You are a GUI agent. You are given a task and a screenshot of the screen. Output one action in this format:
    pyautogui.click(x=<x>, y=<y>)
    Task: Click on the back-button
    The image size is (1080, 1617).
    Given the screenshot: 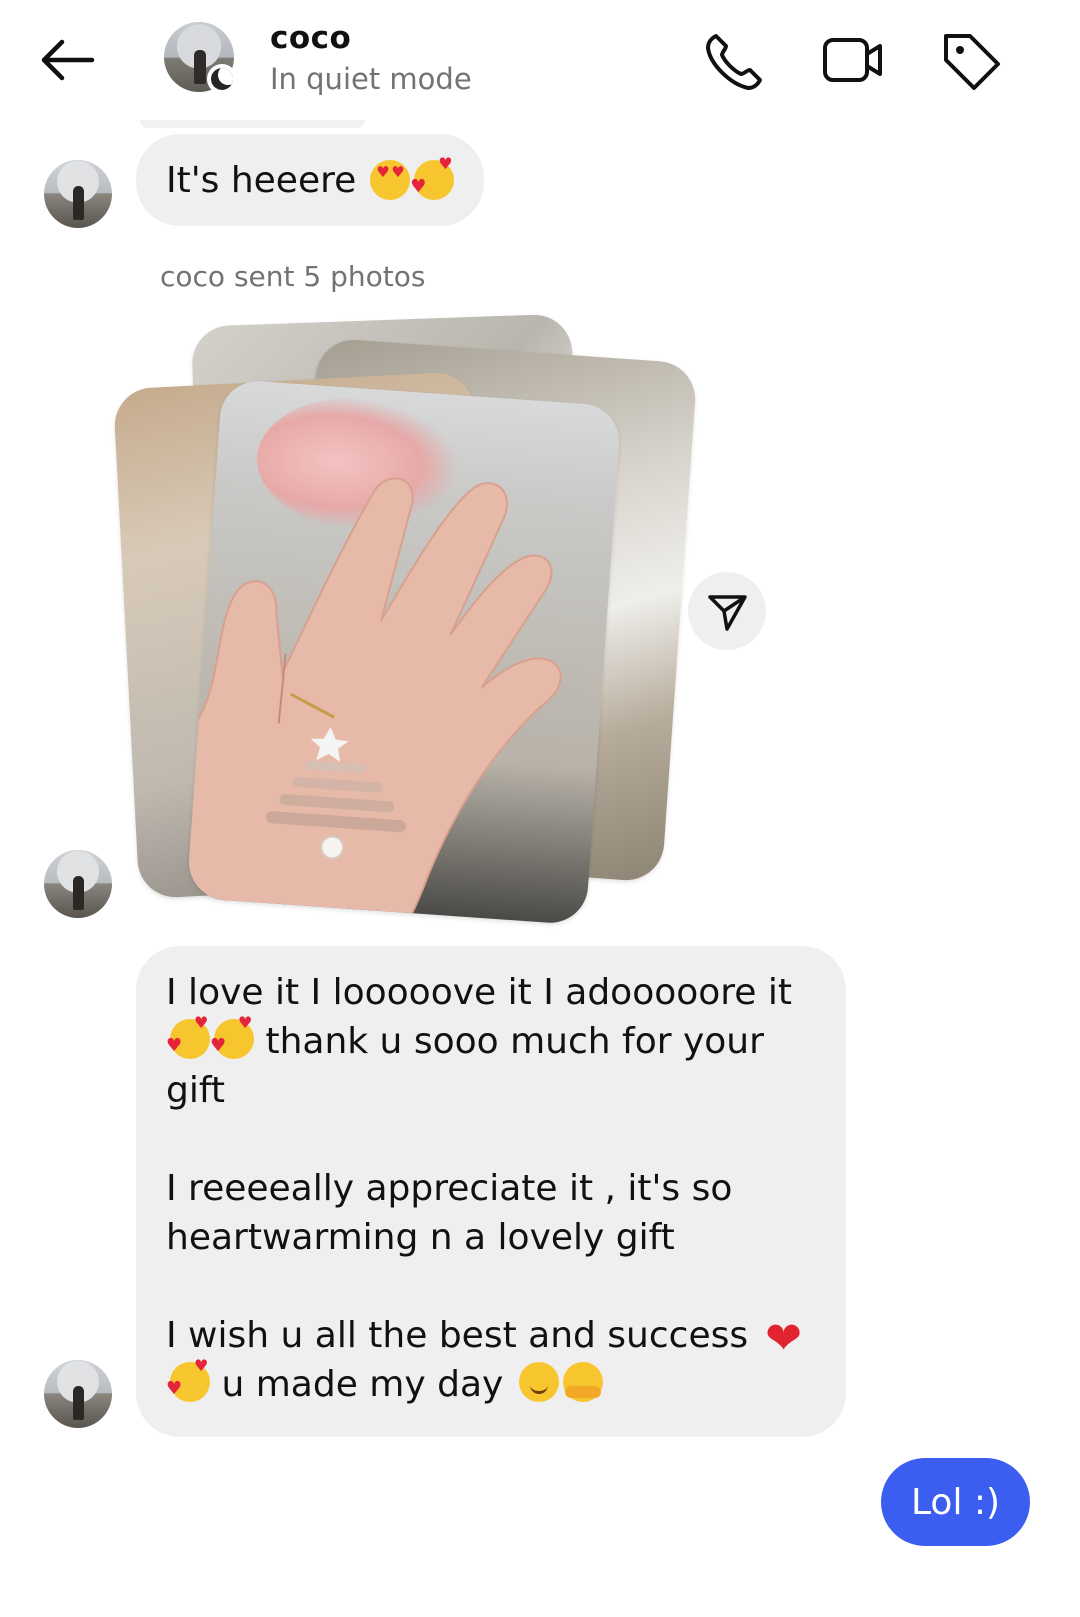 What is the action you would take?
    pyautogui.click(x=66, y=62)
    